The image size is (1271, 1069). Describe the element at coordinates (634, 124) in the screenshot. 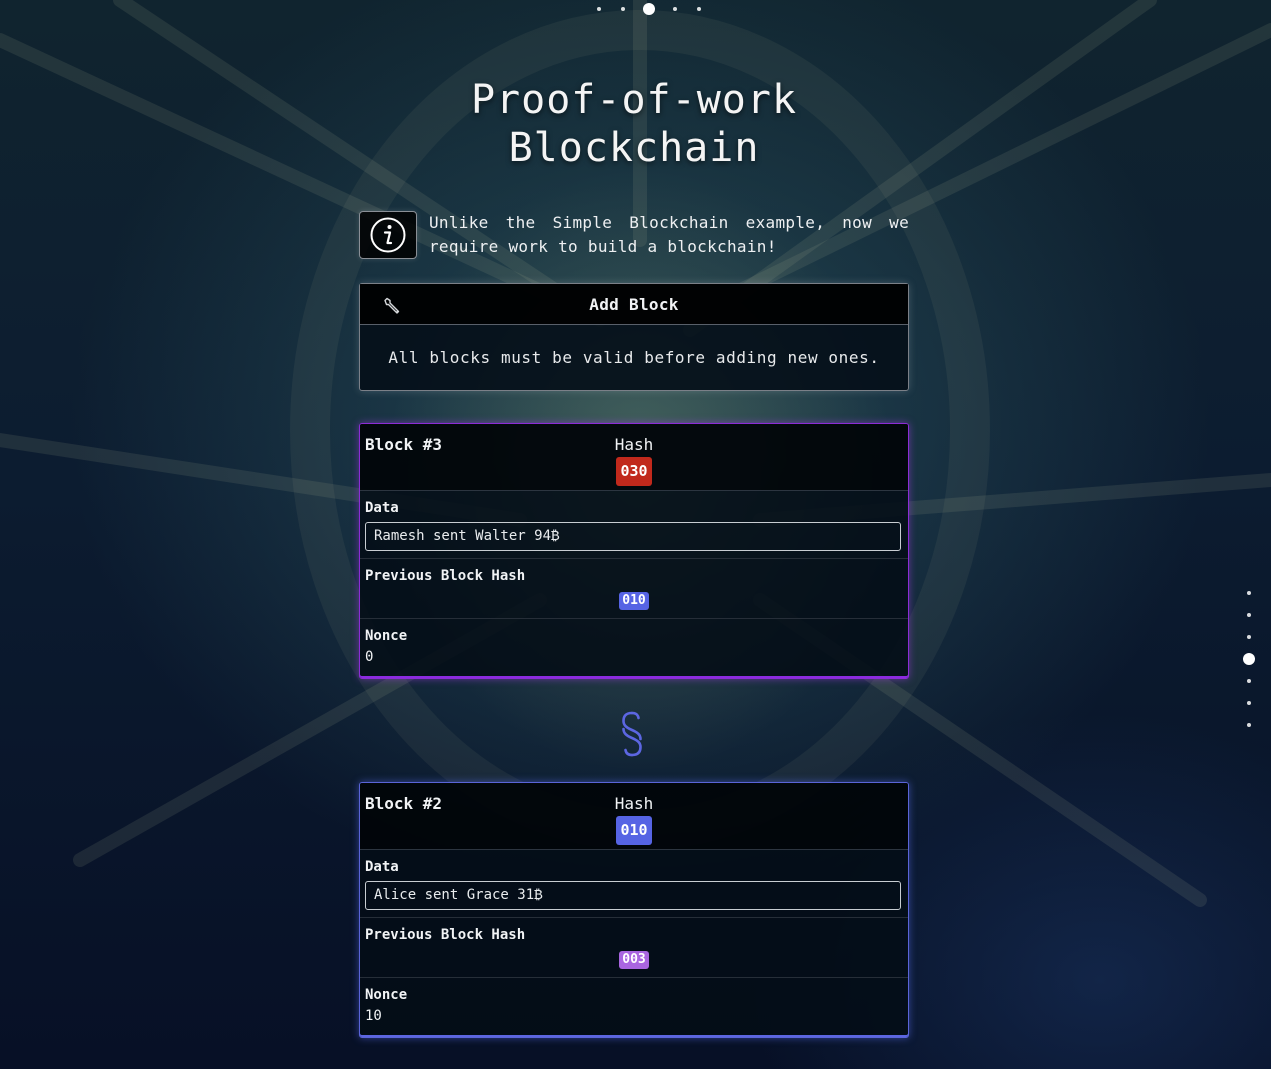

I see `page-title: Proof-of-work Blockchain` at that location.